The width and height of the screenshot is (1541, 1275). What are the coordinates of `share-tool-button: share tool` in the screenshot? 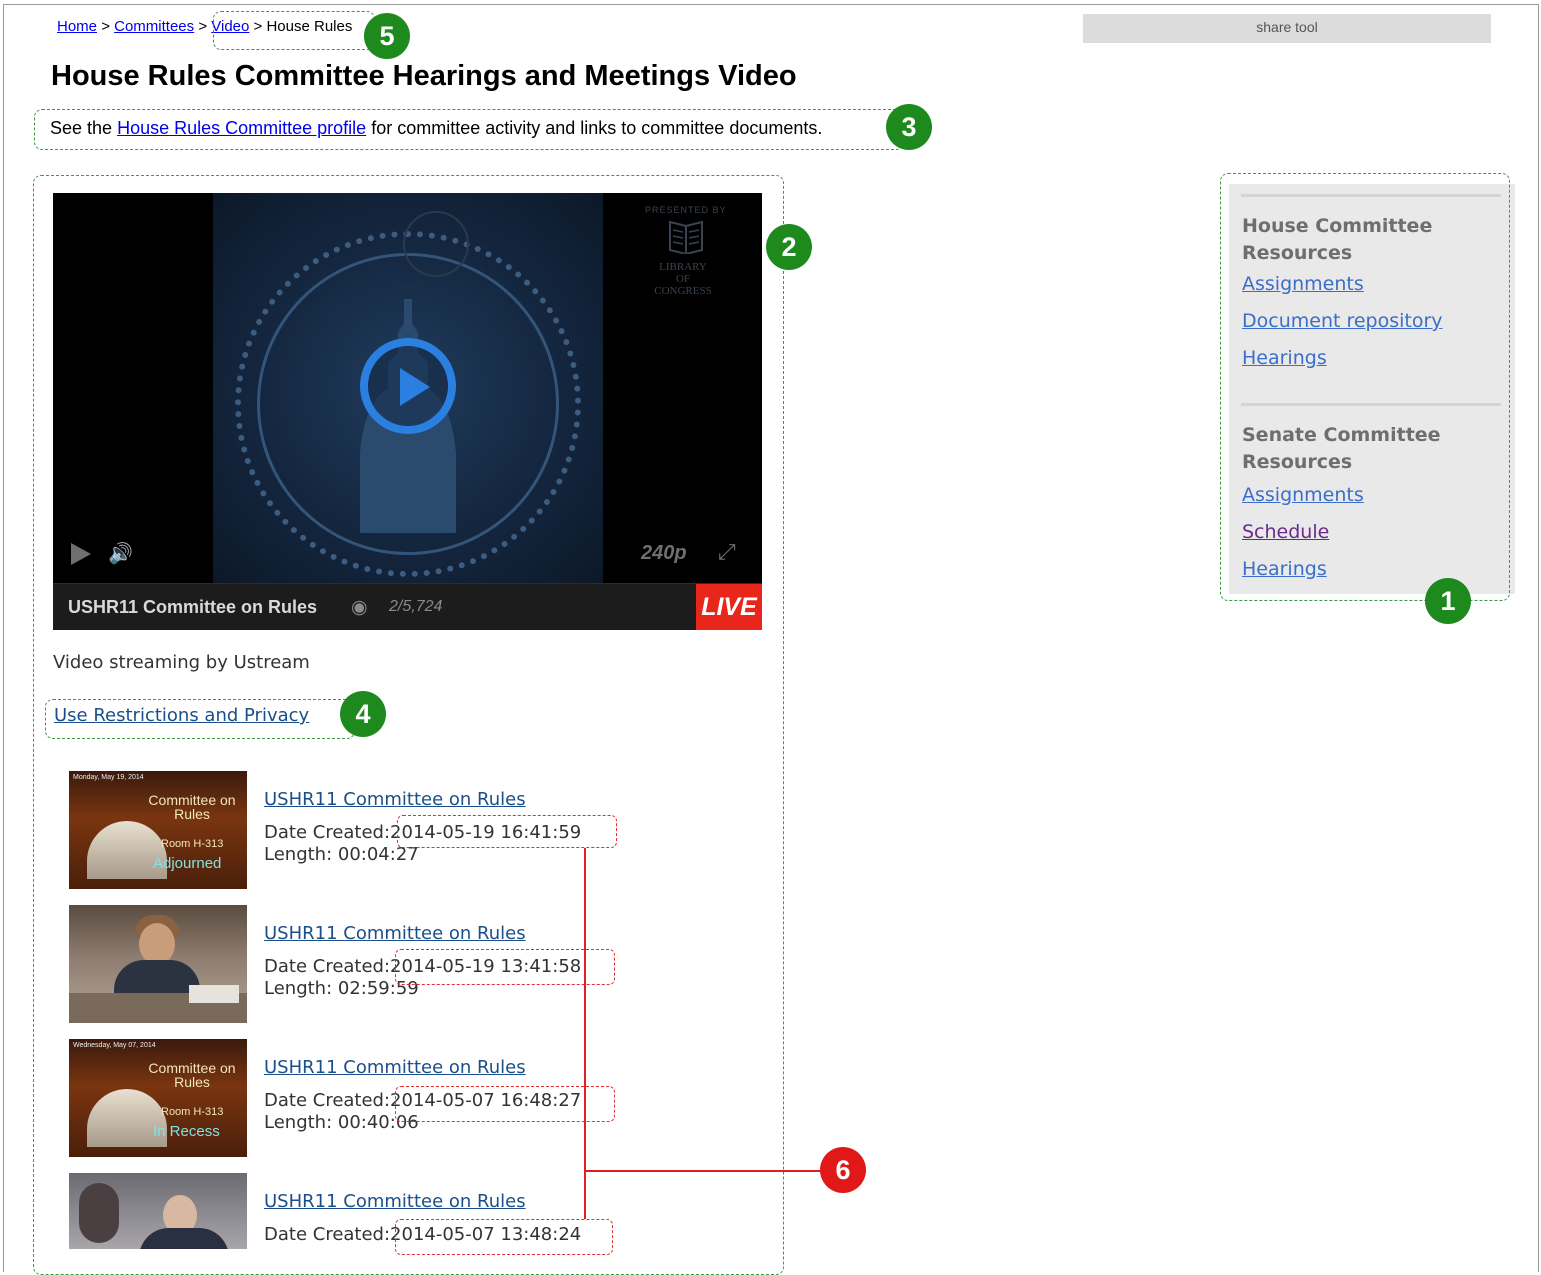 It's located at (1287, 28).